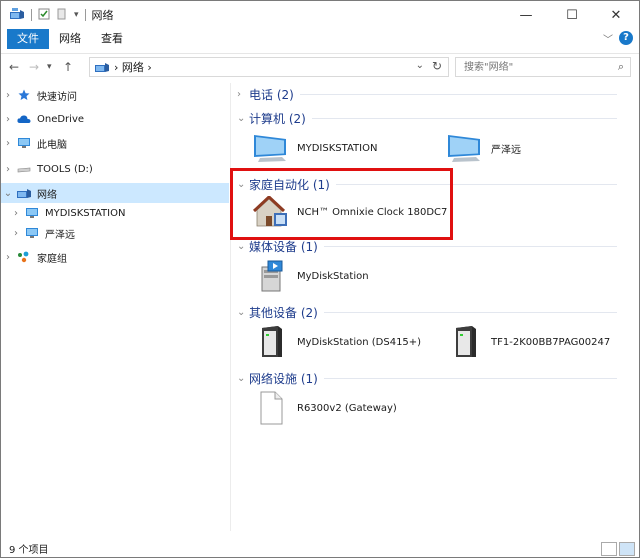 This screenshot has width=640, height=558. I want to click on search-box: ⌕, so click(543, 67).